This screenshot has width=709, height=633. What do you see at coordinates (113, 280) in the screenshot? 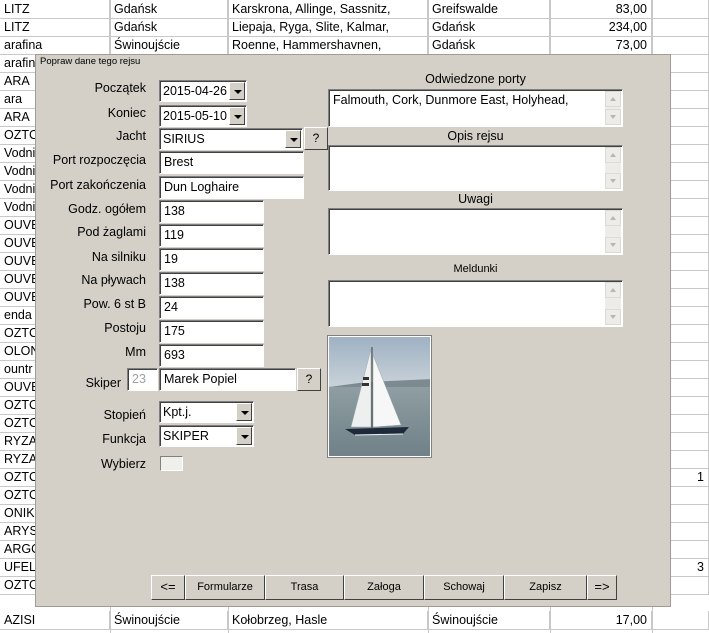
I see `sailing-label: Na pływach` at bounding box center [113, 280].